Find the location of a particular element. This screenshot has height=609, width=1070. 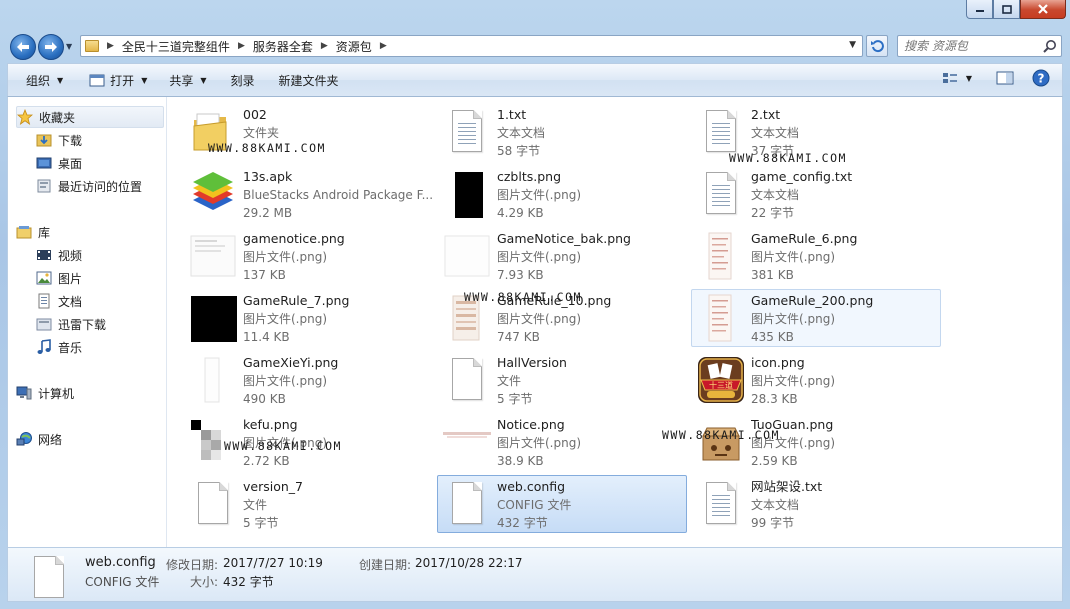

sidebar-item-recent: 最近访问的位置 is located at coordinates (100, 186).